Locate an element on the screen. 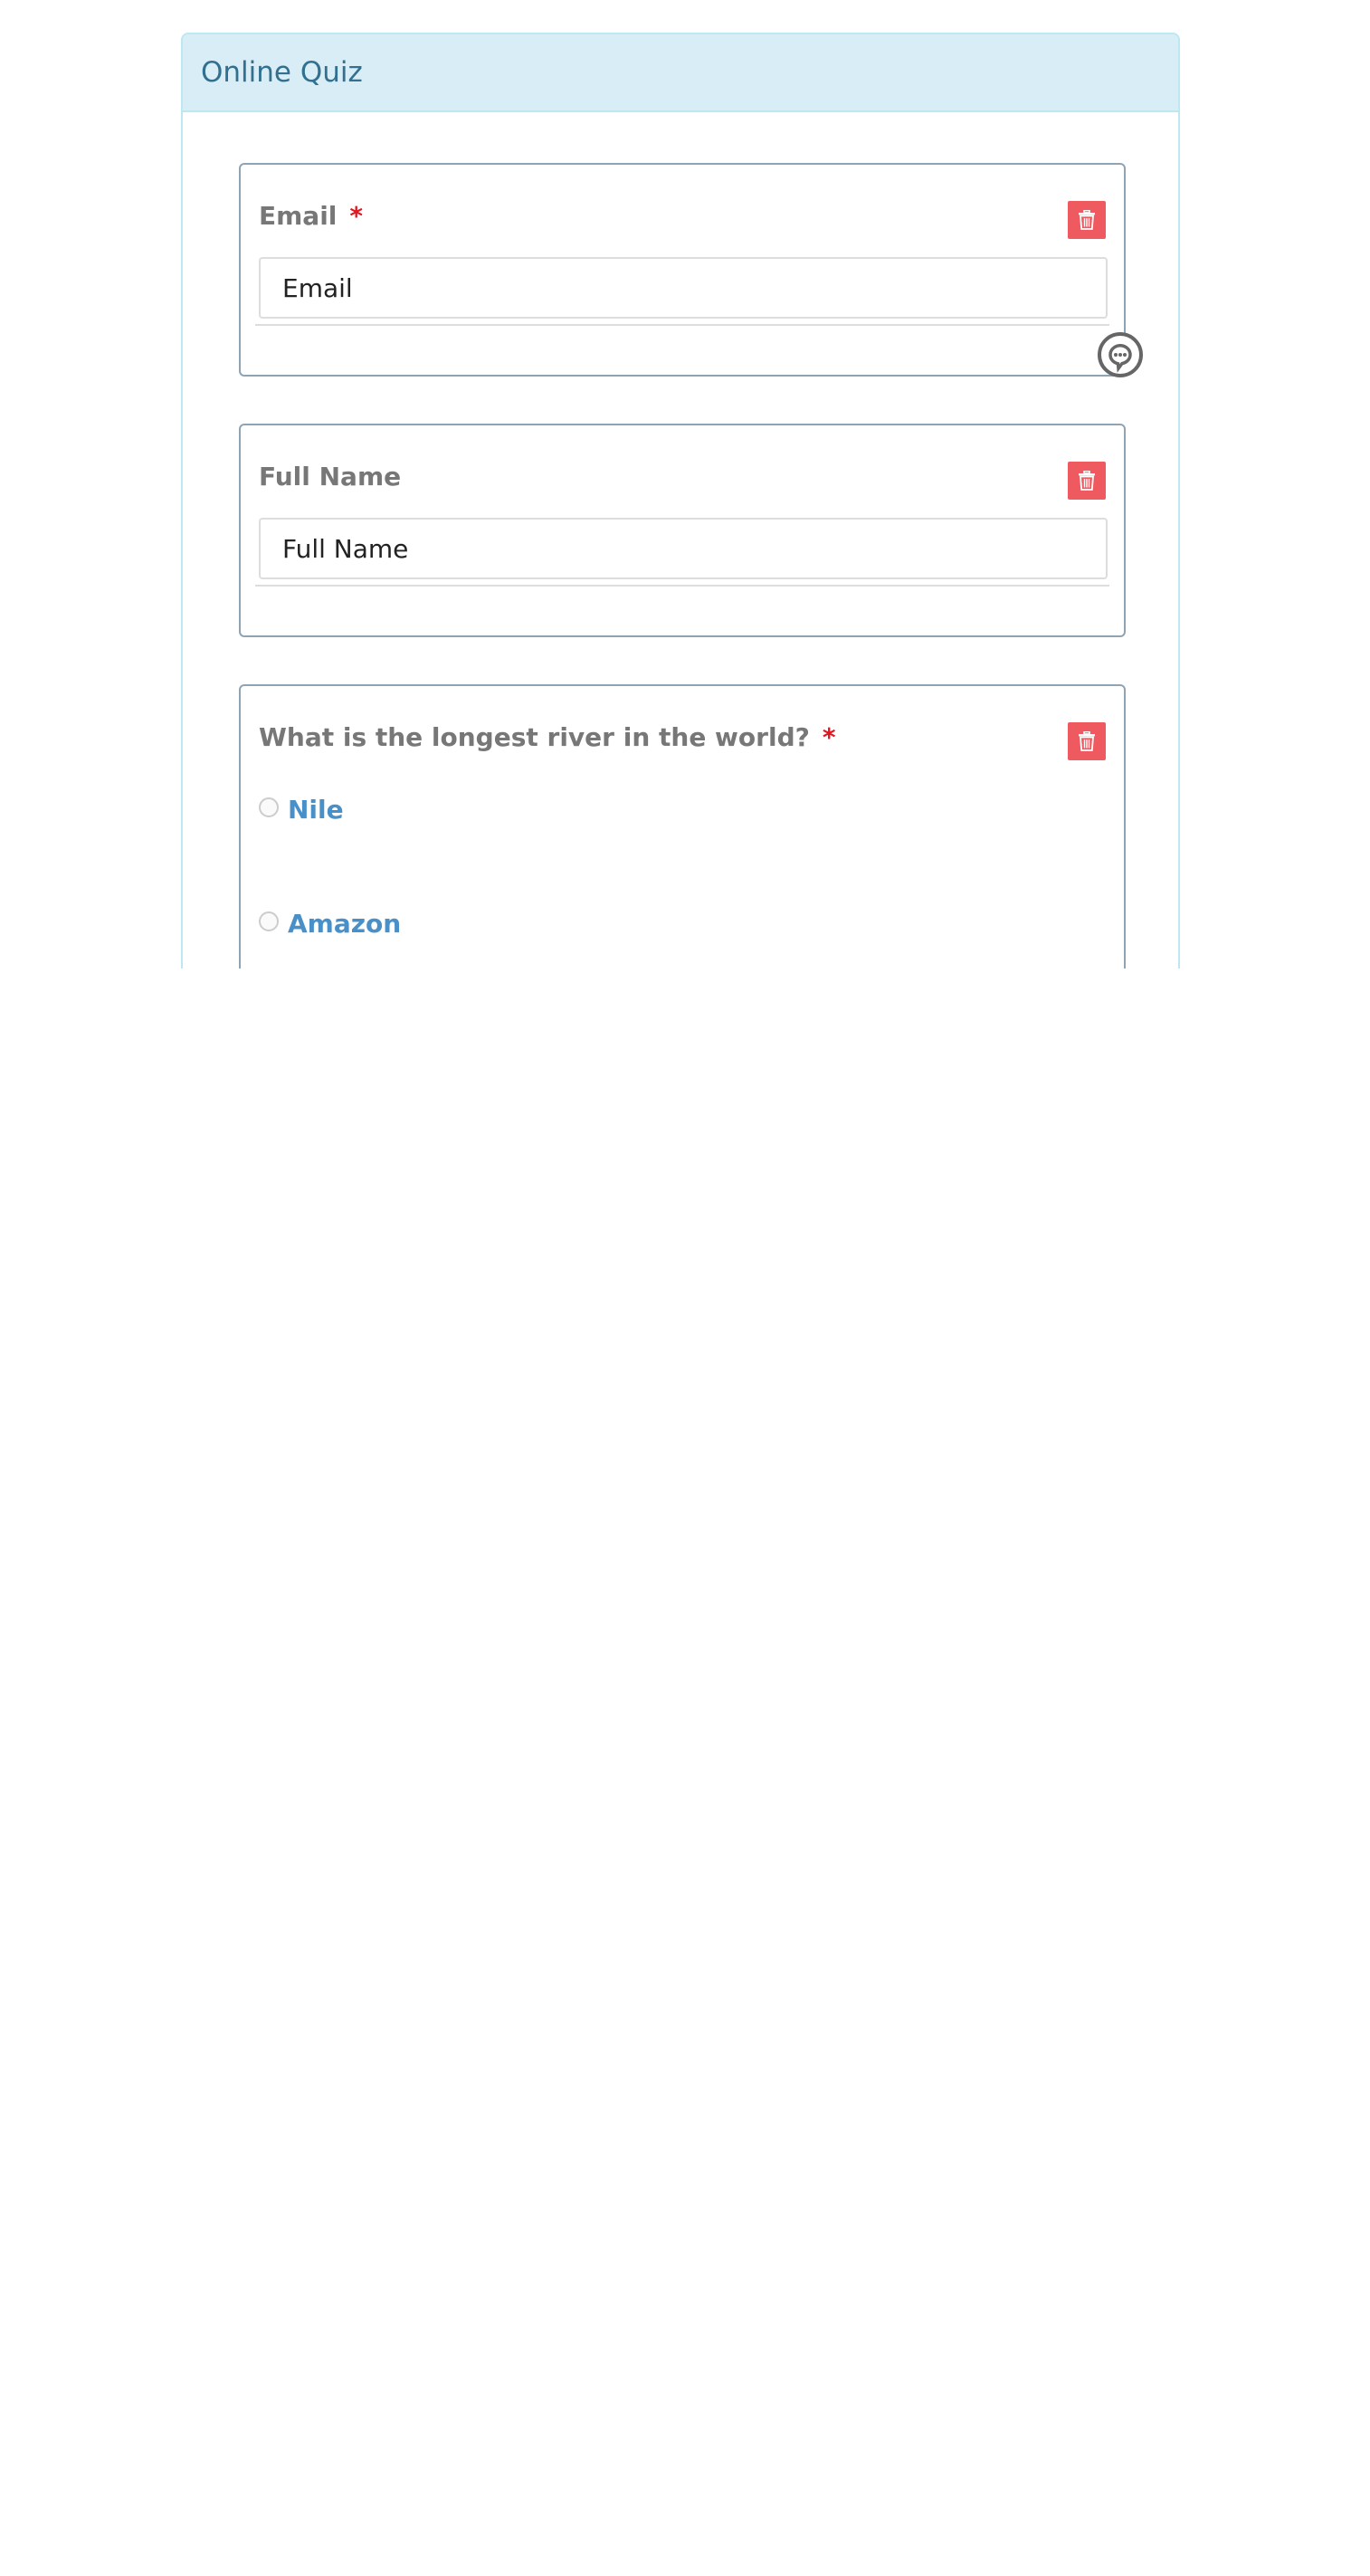 This screenshot has height=2576, width=1370. option-nile: Nile is located at coordinates (301, 810).